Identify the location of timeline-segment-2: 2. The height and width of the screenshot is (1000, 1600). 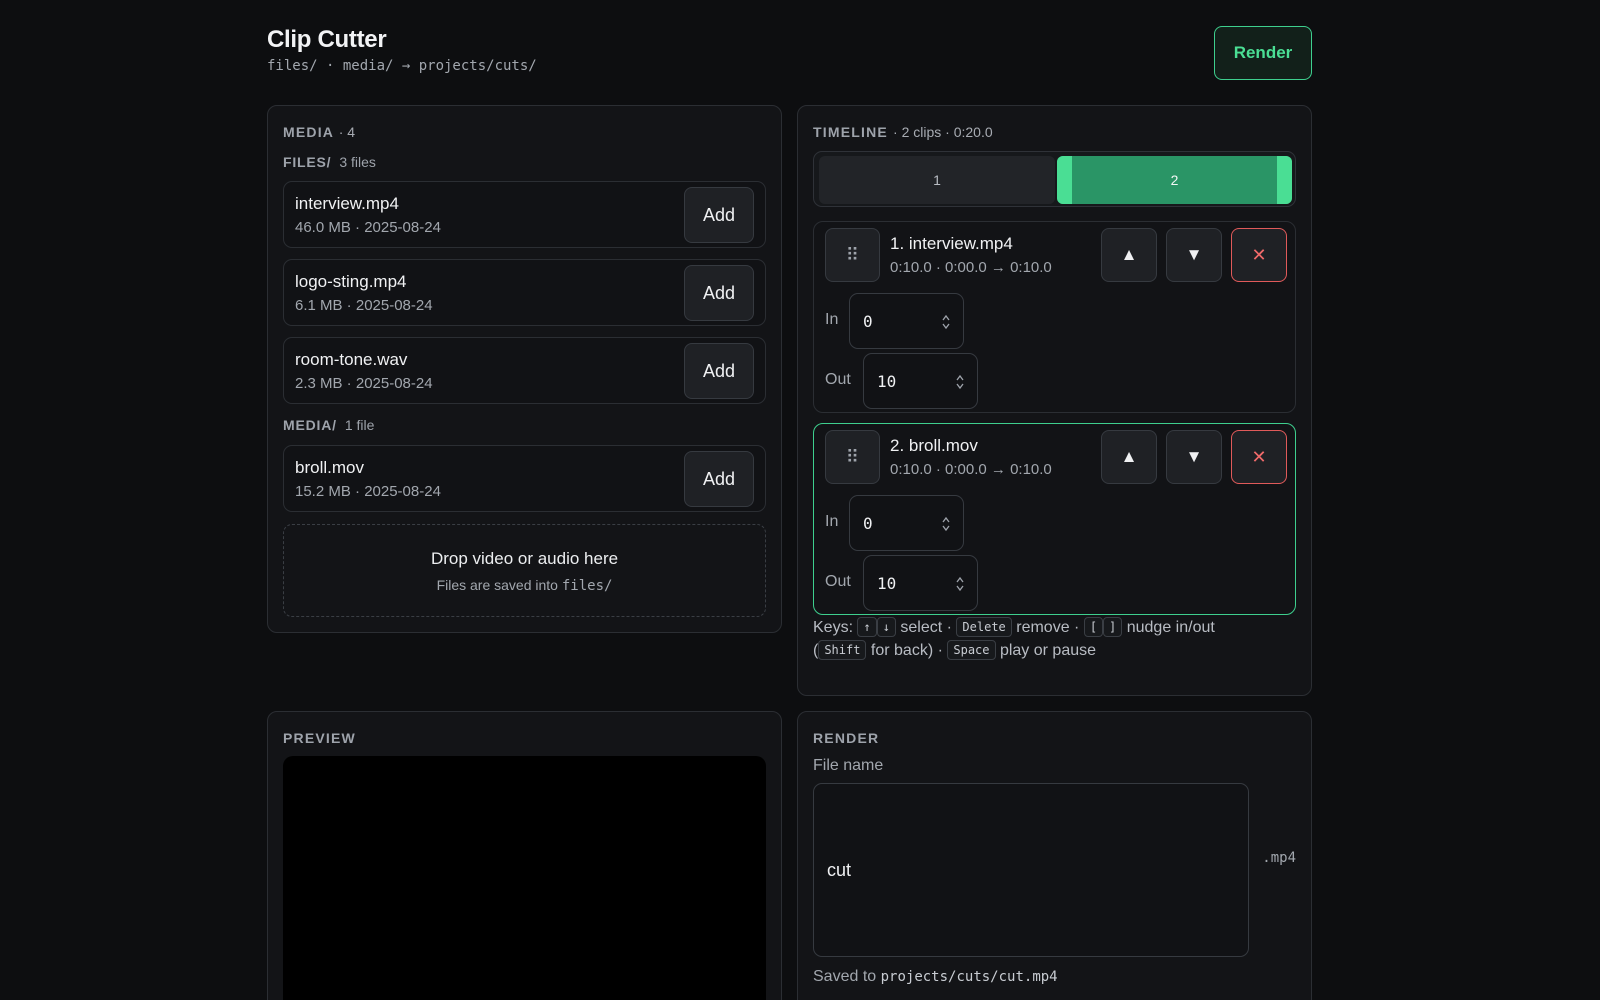
(1174, 180).